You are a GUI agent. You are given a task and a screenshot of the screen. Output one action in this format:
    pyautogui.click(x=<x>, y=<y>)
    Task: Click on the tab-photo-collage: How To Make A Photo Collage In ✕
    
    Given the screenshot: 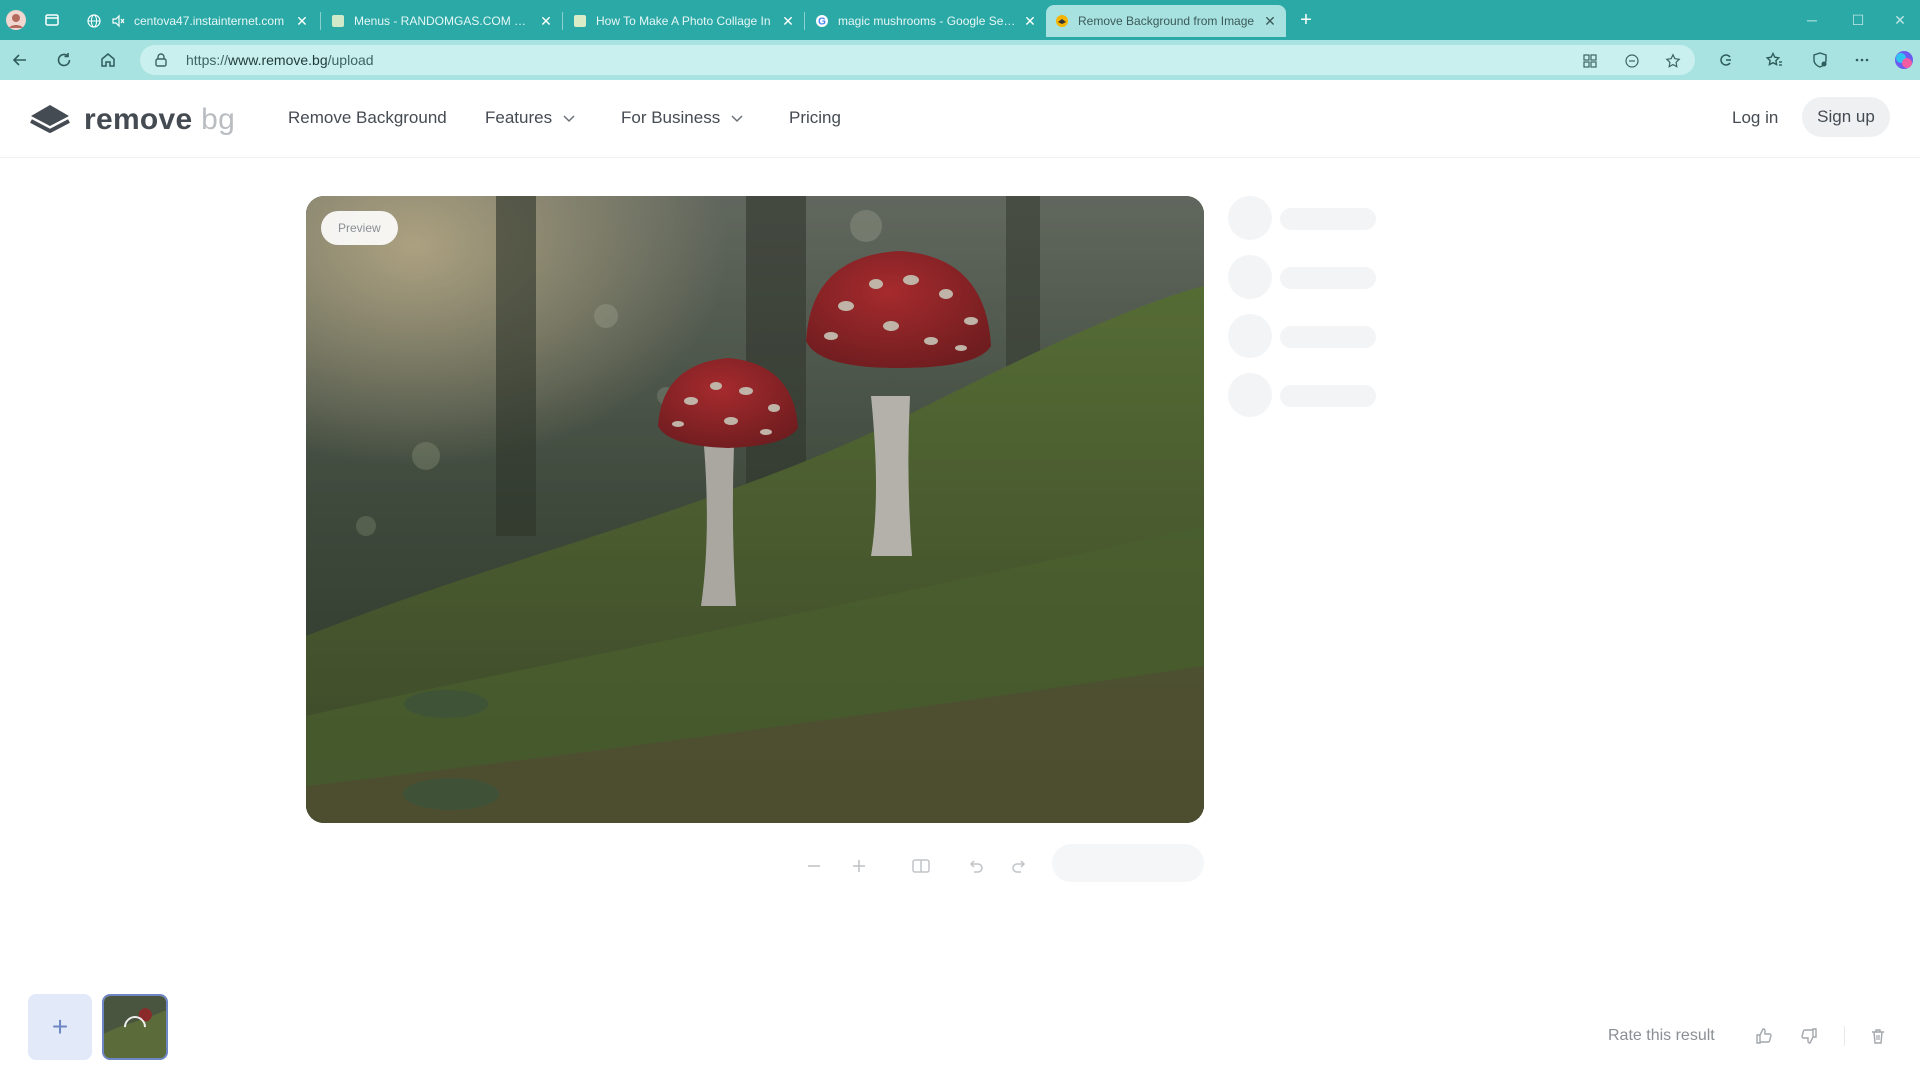 What is the action you would take?
    pyautogui.click(x=684, y=21)
    